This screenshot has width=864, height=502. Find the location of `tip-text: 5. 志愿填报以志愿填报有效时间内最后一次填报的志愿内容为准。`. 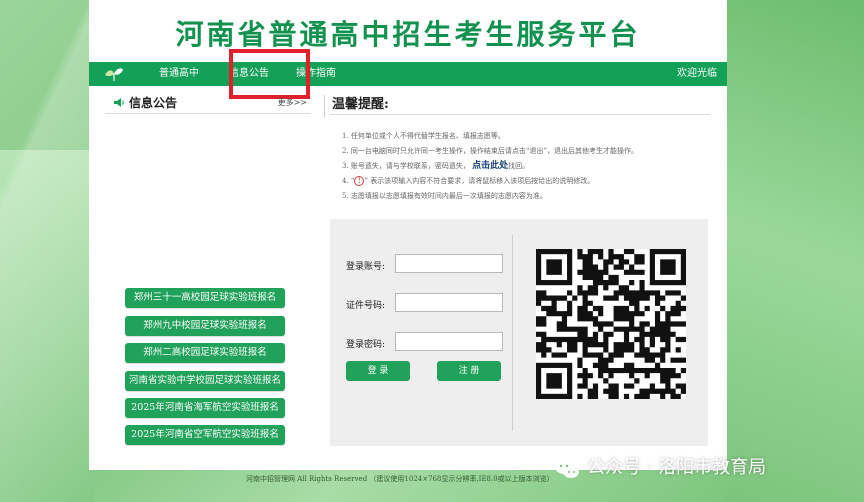

tip-text: 5. 志愿填报以志愿填报有效时间内最后一次填报的志愿内容为准。 is located at coordinates (444, 196).